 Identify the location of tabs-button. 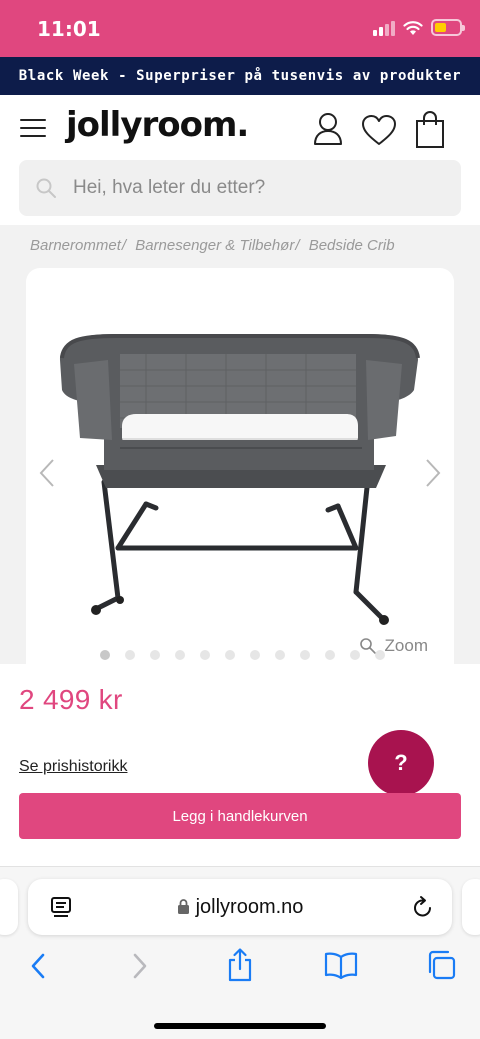
(441, 967).